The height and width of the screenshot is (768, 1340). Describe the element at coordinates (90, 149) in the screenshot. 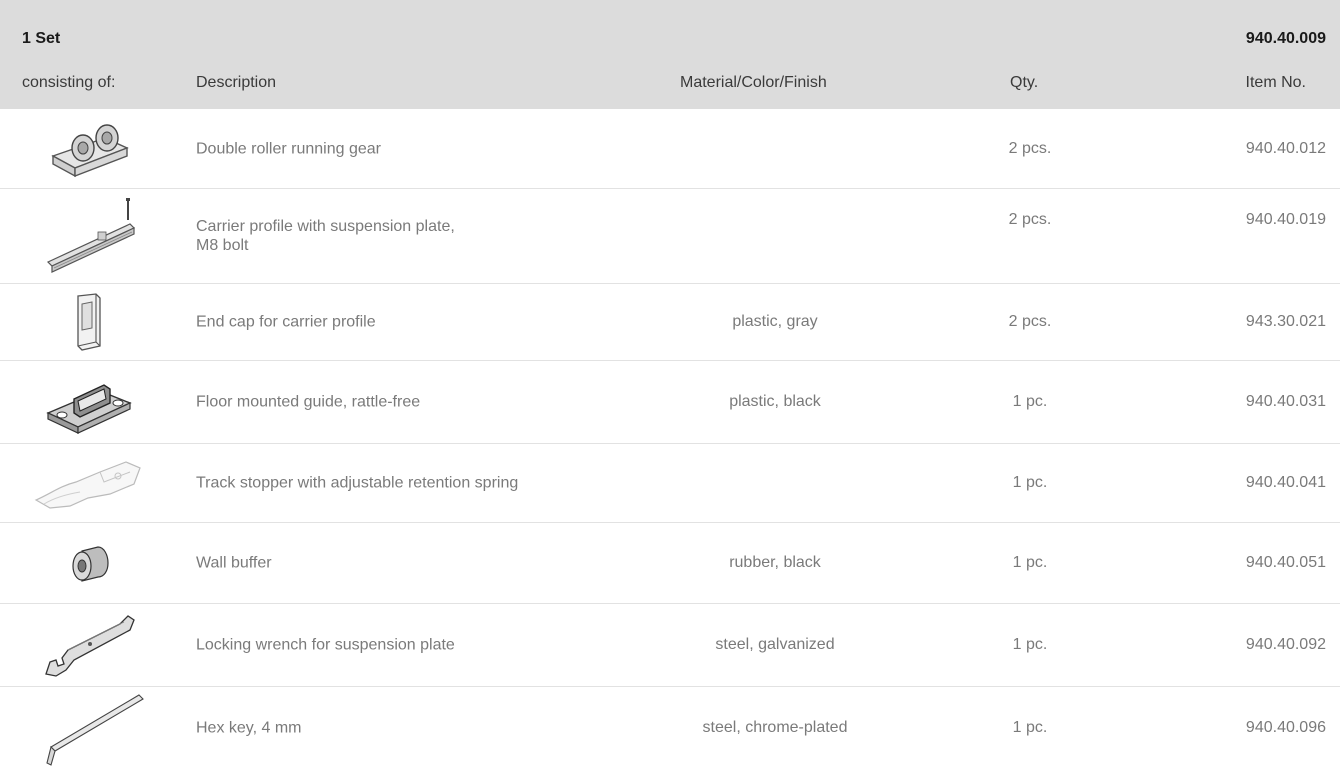

I see `double-roller-running-gear-icon` at that location.